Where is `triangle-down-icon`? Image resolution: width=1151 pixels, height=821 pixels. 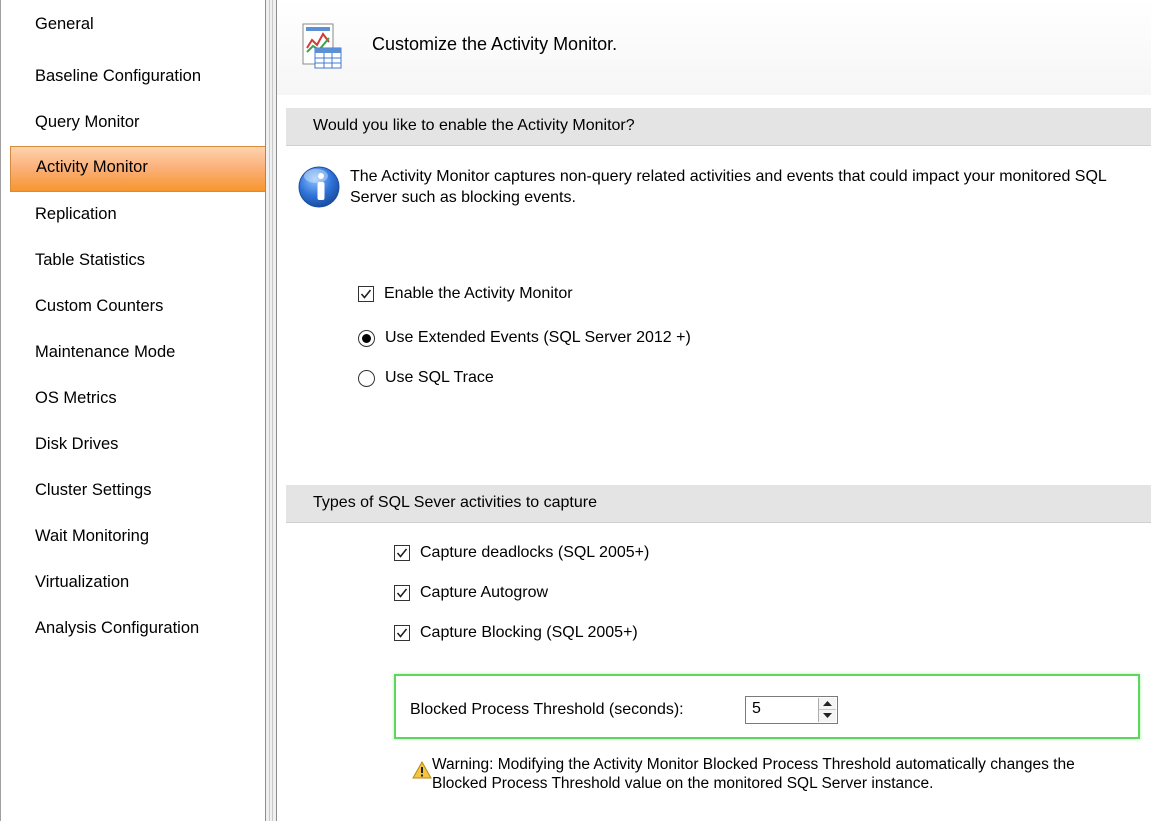
triangle-down-icon is located at coordinates (827, 715).